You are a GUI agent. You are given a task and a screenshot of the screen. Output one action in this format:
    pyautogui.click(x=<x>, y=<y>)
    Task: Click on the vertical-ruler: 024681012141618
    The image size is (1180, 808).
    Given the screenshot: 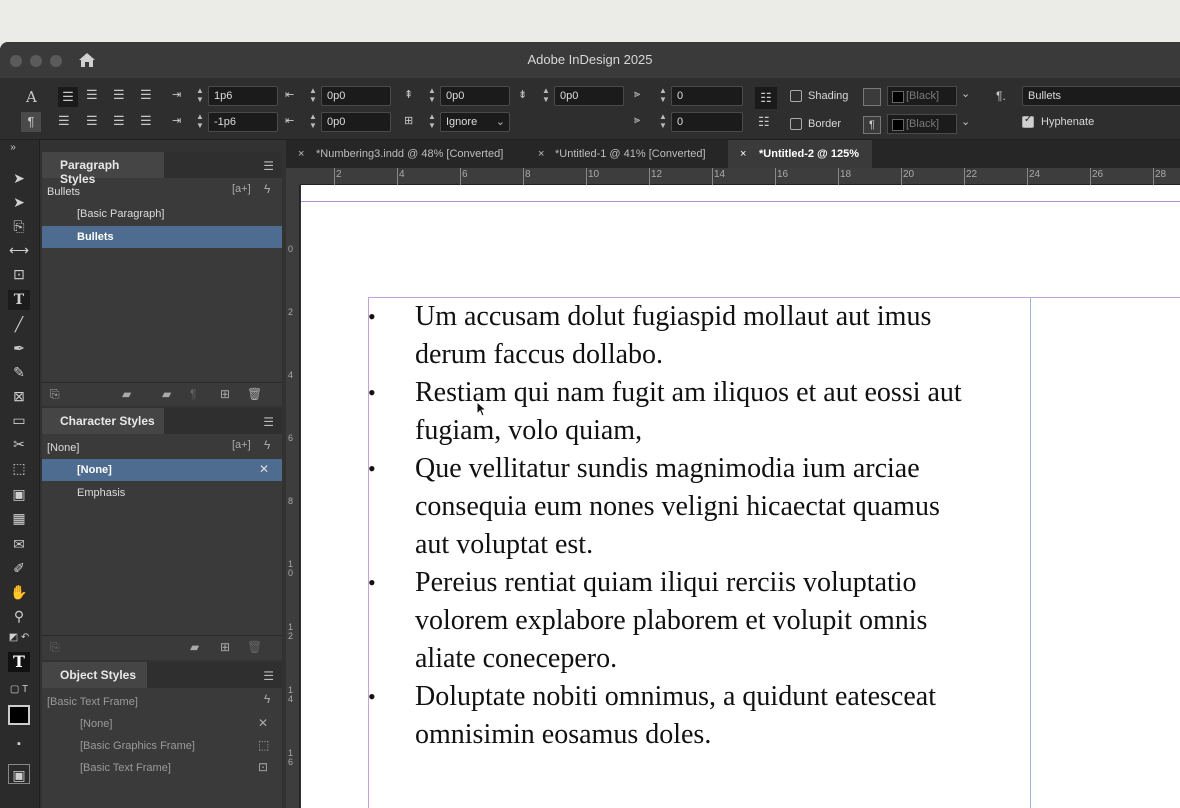 What is the action you would take?
    pyautogui.click(x=293, y=496)
    